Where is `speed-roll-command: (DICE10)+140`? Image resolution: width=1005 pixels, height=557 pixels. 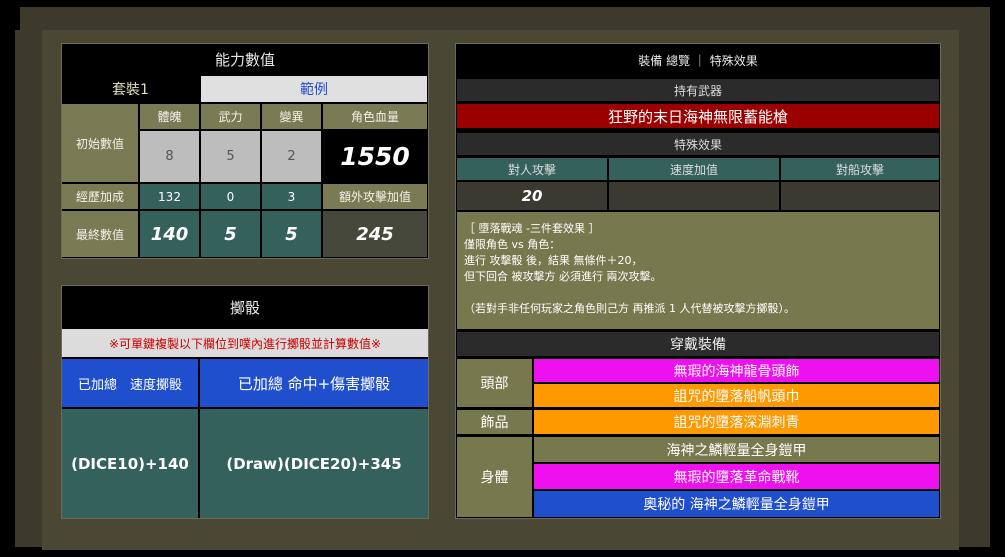
speed-roll-command: (DICE10)+140 is located at coordinates (130, 463).